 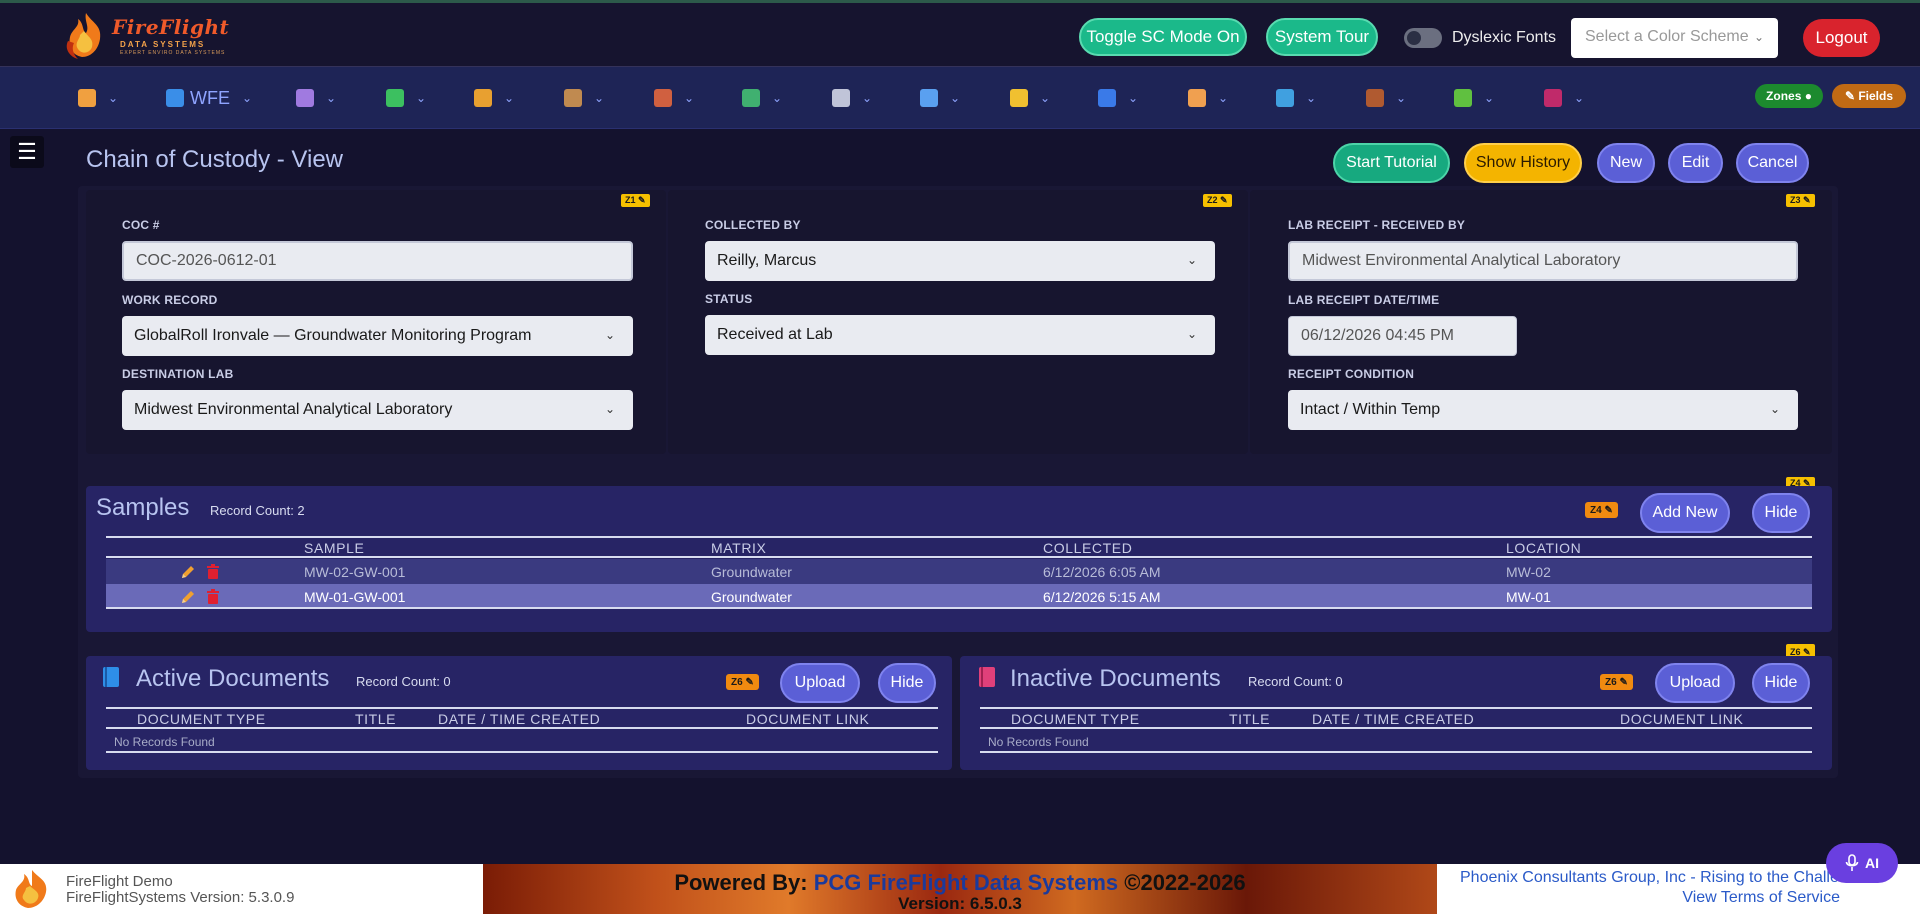 I want to click on nav-item-document: ⌄, so click(x=852, y=98).